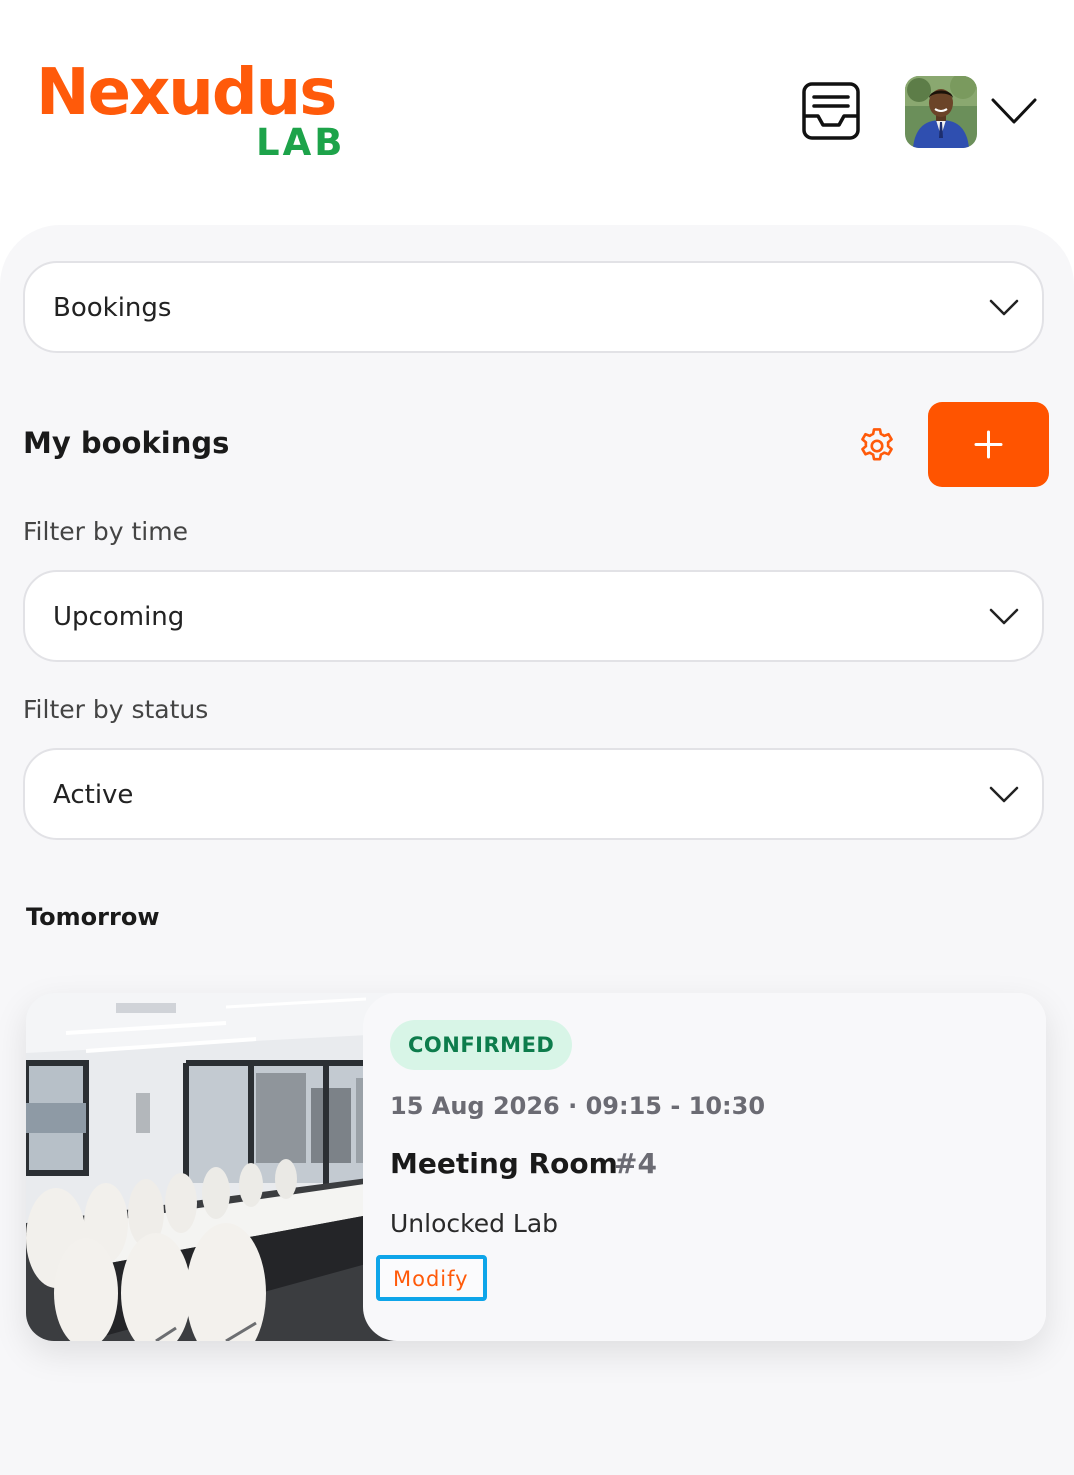 The height and width of the screenshot is (1475, 1074). What do you see at coordinates (635, 1163) in the screenshot?
I see `booking-resource-number: #4` at bounding box center [635, 1163].